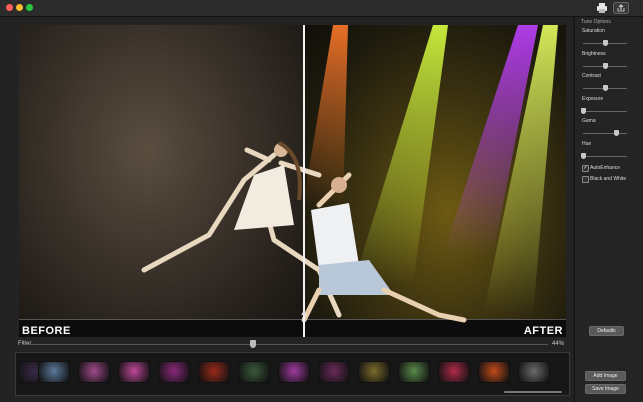 Image resolution: width=643 pixels, height=402 pixels. Describe the element at coordinates (605, 168) in the screenshot. I see `checkbox-label: AutoEnhance` at that location.